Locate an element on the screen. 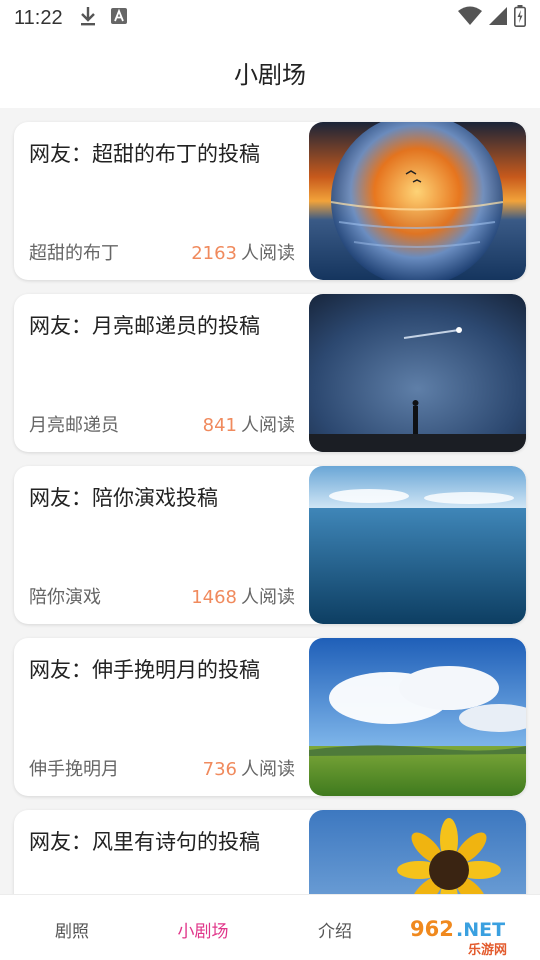 This screenshot has width=540, height=960. svg-text: .NET is located at coordinates (480, 930).